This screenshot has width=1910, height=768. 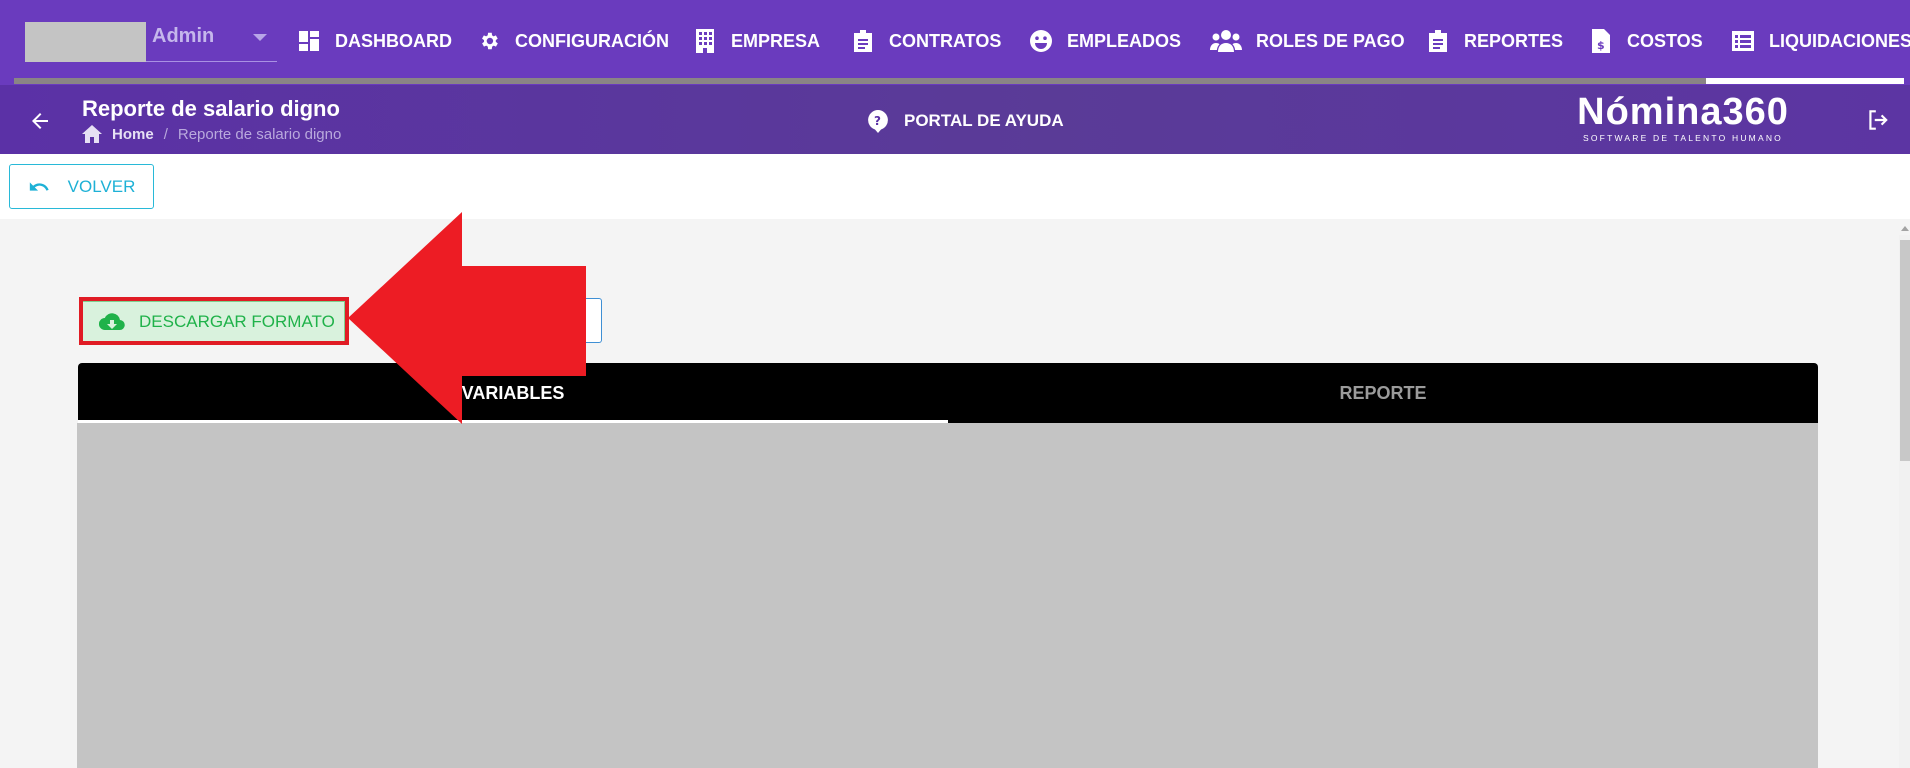 I want to click on nav-item-dashboard: DASHBOARD, so click(x=374, y=41).